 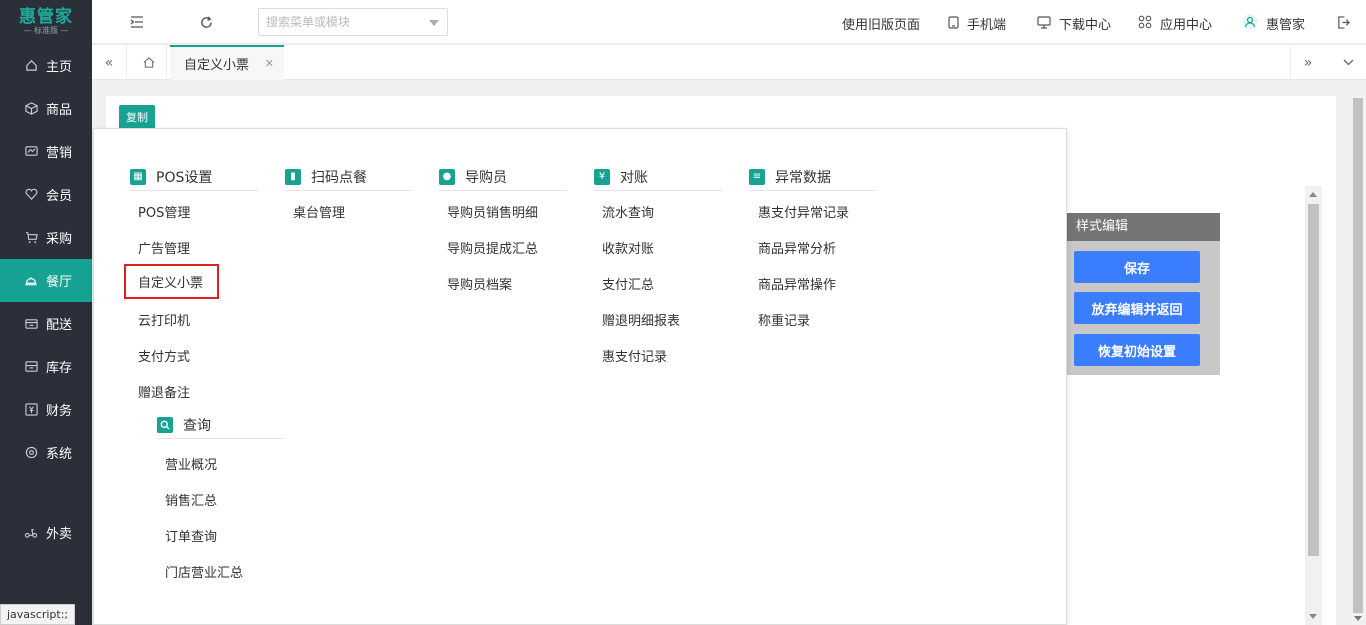 I want to click on tabs-dropdown-icon, so click(x=1348, y=62).